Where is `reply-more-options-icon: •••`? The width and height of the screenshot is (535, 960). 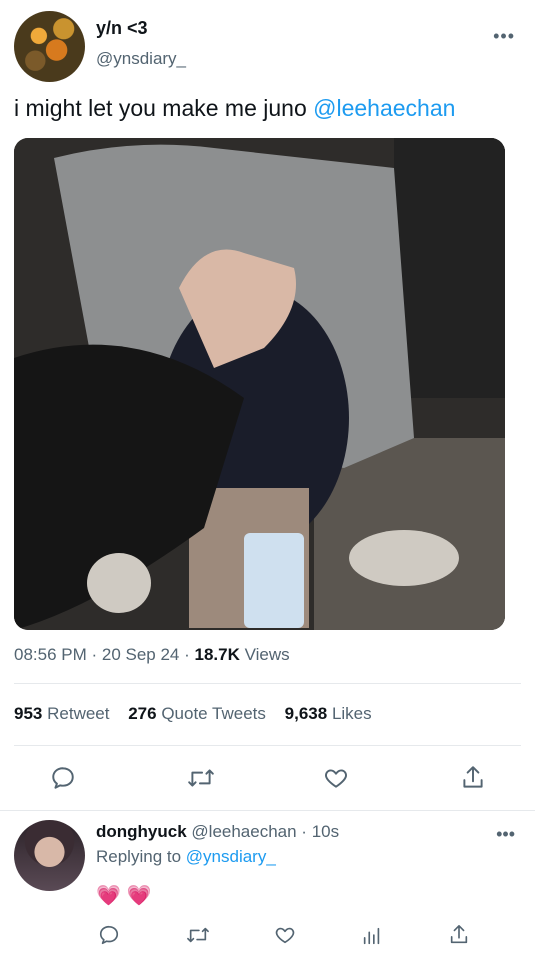 reply-more-options-icon: ••• is located at coordinates (505, 834).